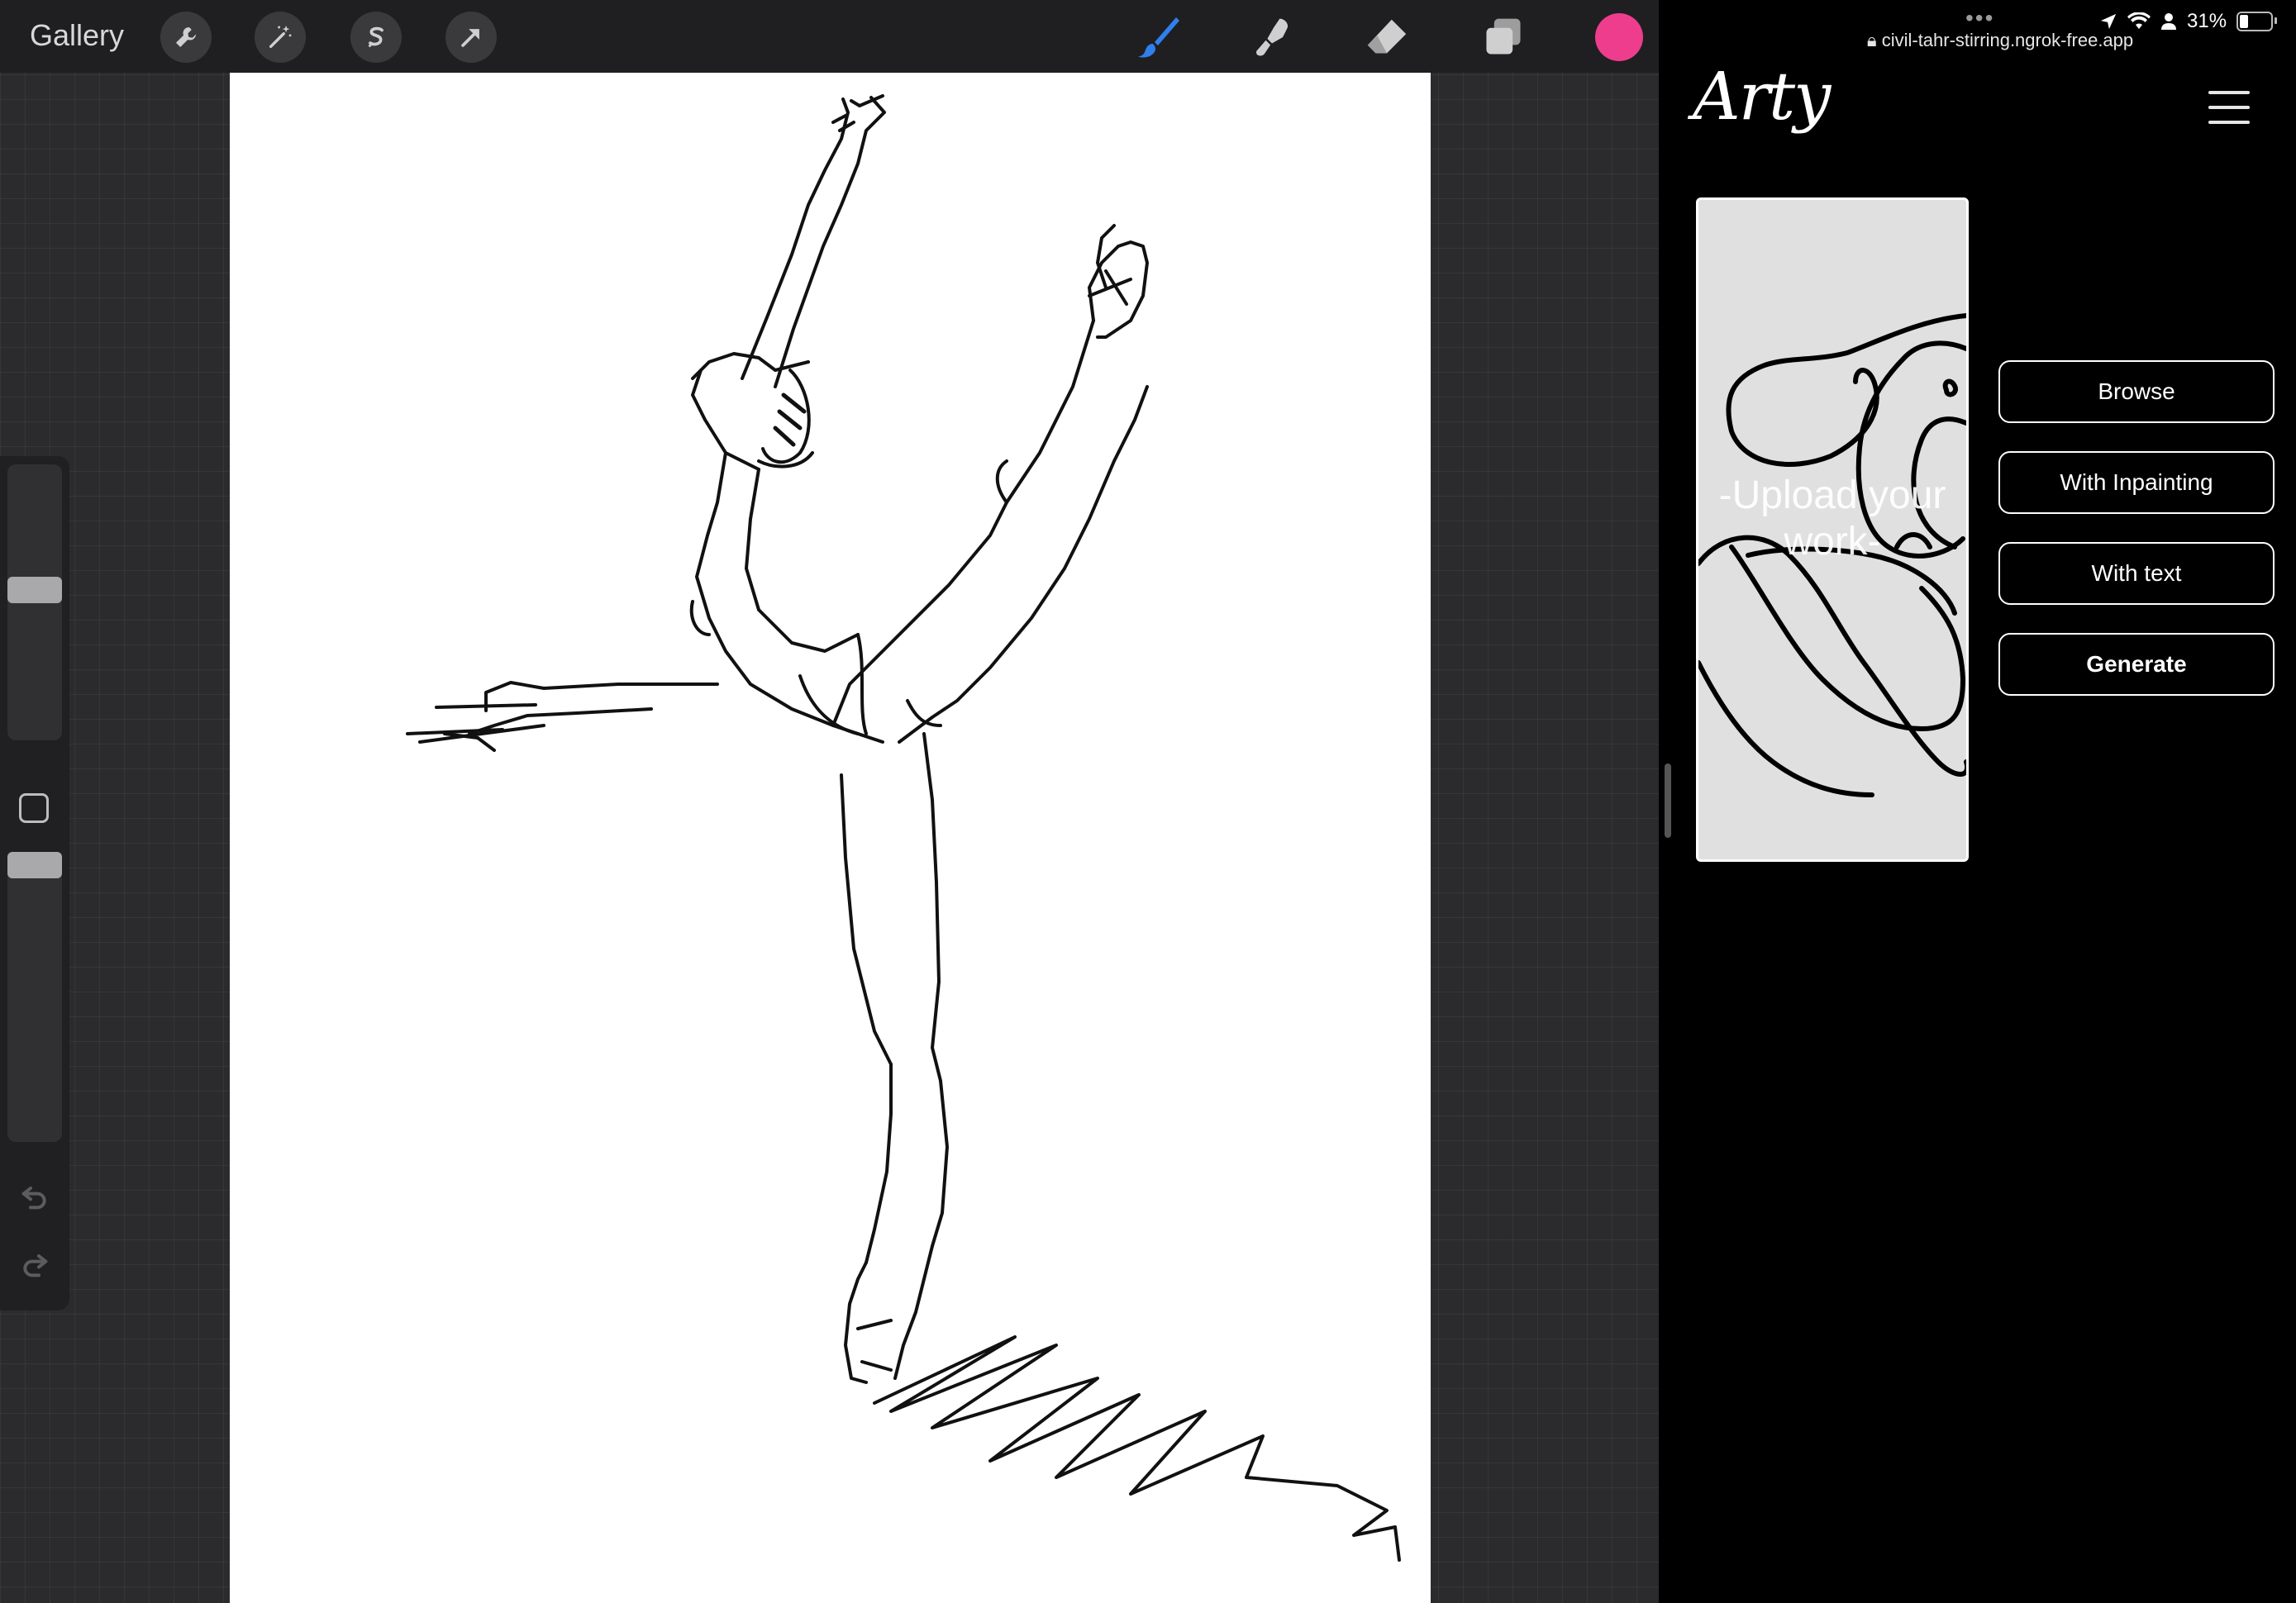 Image resolution: width=2296 pixels, height=1603 pixels. I want to click on wifi-icon, so click(2139, 20).